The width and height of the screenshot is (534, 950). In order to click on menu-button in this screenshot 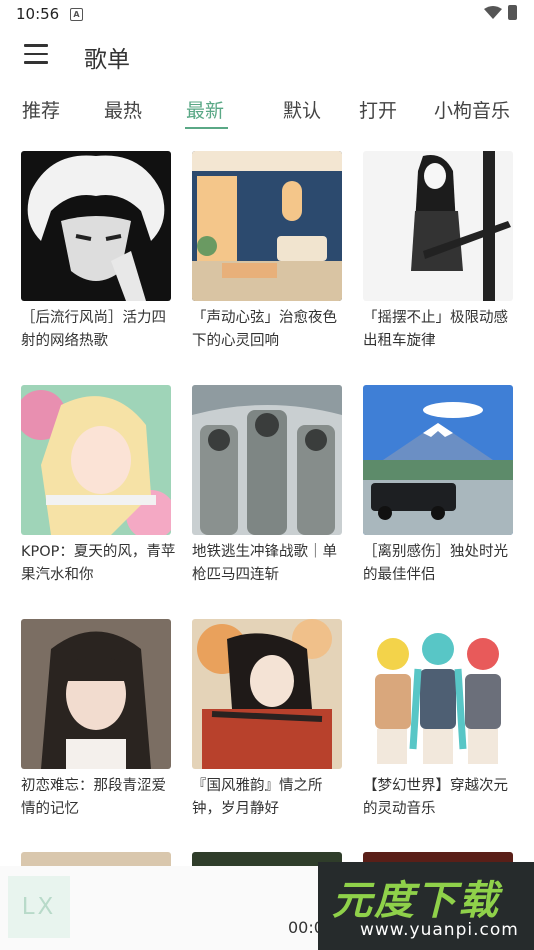, I will do `click(36, 54)`.